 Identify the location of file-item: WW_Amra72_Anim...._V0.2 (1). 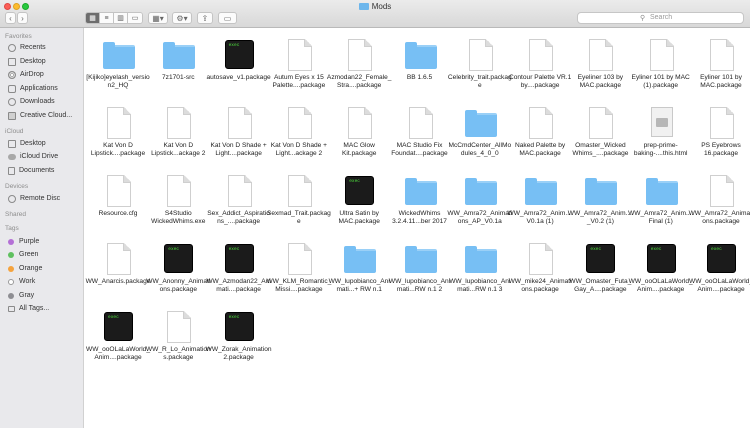
(600, 203).